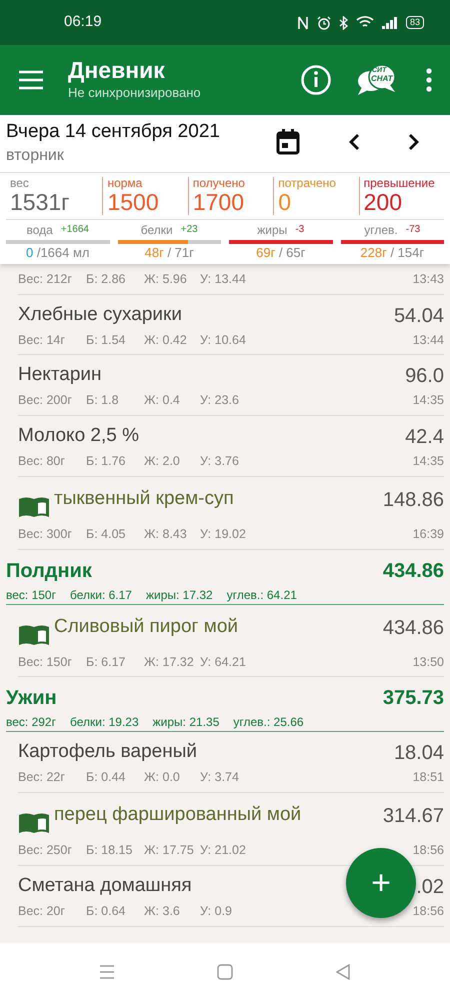 This screenshot has height=1000, width=450. Describe the element at coordinates (110, 851) in the screenshot. I see `nutrient-value: Б: 18.15` at that location.